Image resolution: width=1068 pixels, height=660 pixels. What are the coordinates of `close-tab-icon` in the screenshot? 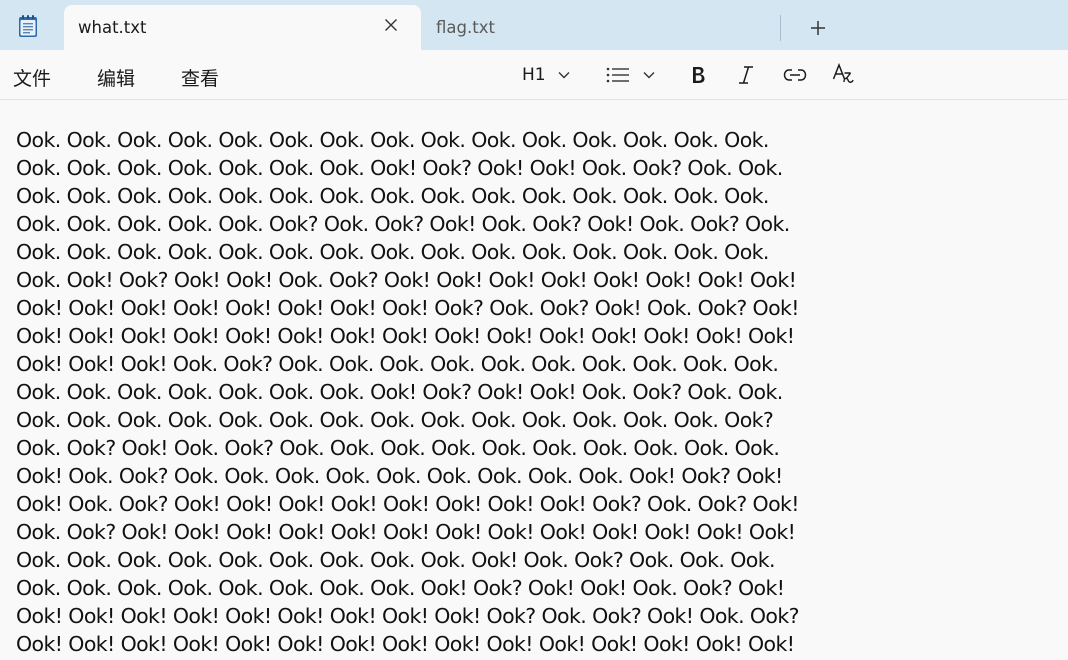 It's located at (391, 25).